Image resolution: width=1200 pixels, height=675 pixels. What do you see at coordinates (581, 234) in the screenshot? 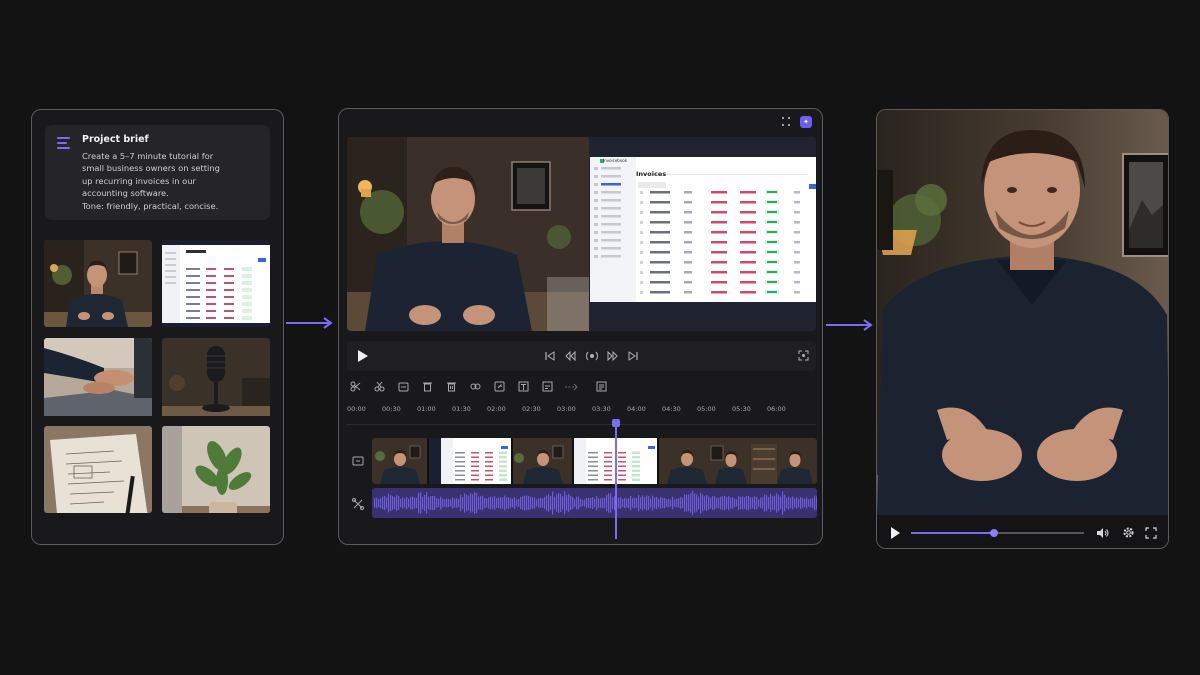
I see `preview-canvas: Invoicebook Invoices` at bounding box center [581, 234].